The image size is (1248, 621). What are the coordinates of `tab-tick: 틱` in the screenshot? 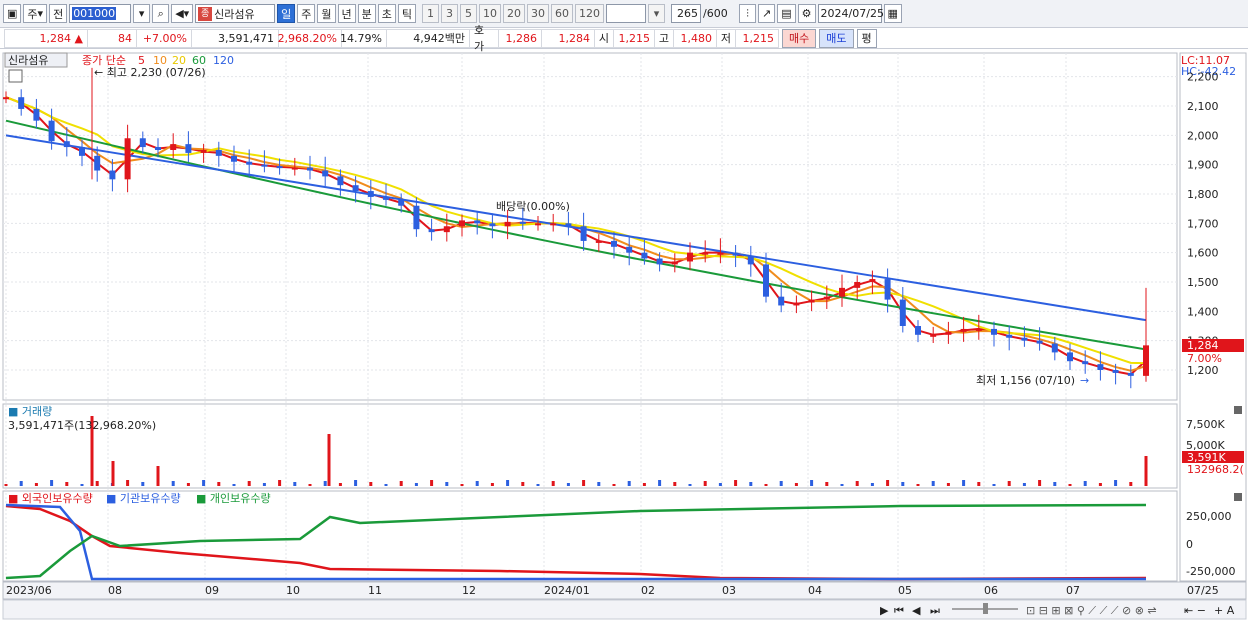 It's located at (407, 13).